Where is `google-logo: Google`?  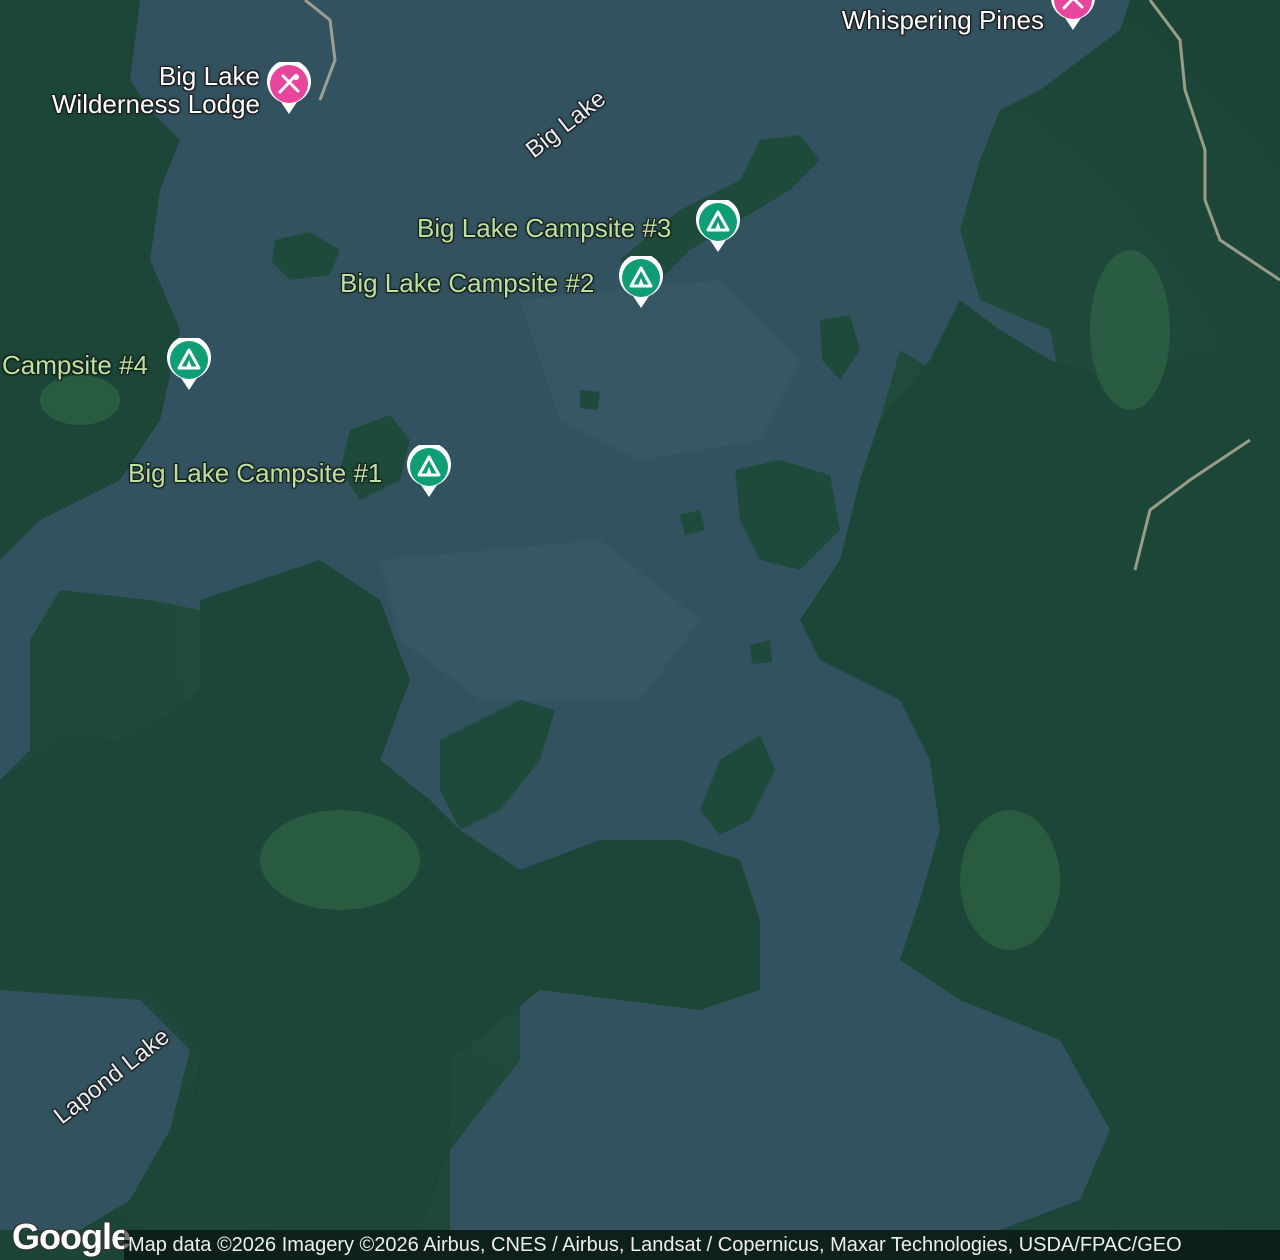
google-logo: Google is located at coordinates (71, 1236).